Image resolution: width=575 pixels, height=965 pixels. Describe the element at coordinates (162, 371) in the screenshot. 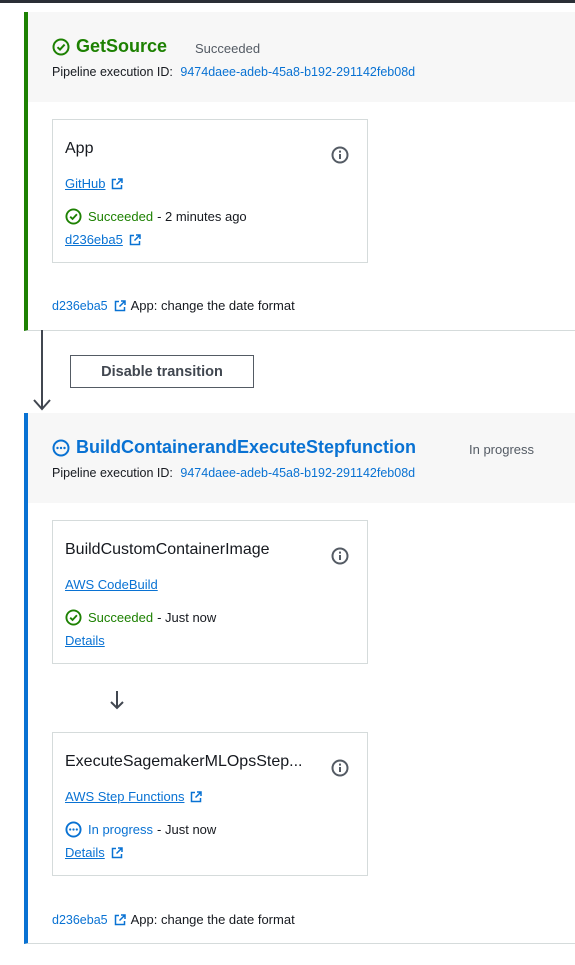

I see `disable-transition-button: Disable transition` at that location.